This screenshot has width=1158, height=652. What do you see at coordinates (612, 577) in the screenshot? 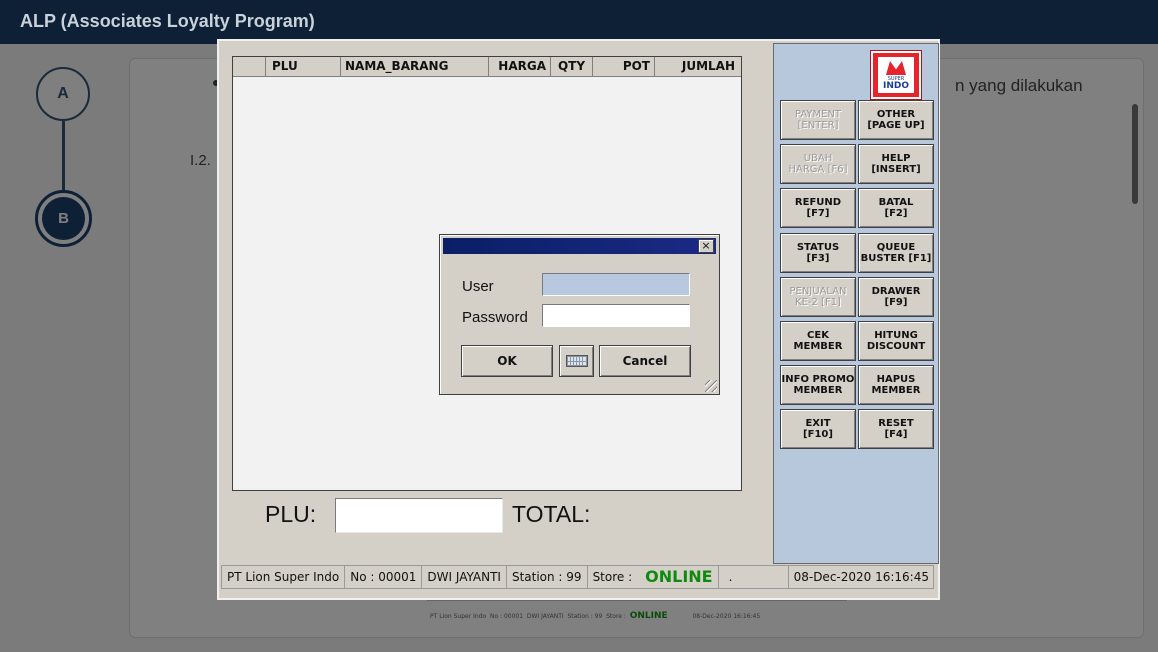
I see `status-store: Store :` at bounding box center [612, 577].